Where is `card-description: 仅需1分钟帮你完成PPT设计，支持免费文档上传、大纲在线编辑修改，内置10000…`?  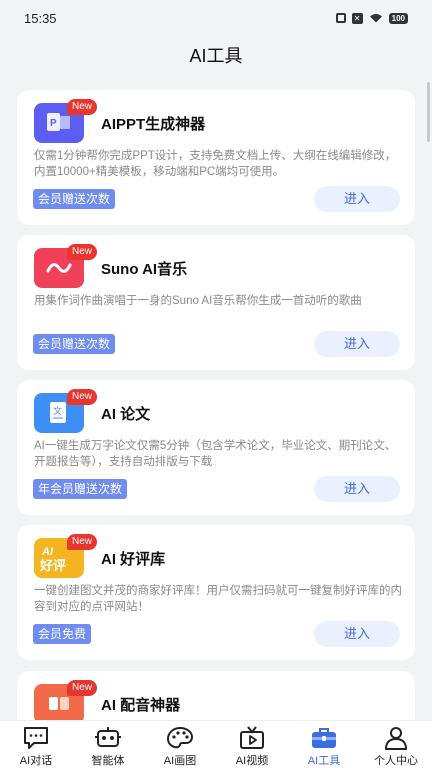
card-description: 仅需1分钟帮你完成PPT设计，支持免费文档上传、大纲在线编辑修改，内置10000… is located at coordinates (215, 164).